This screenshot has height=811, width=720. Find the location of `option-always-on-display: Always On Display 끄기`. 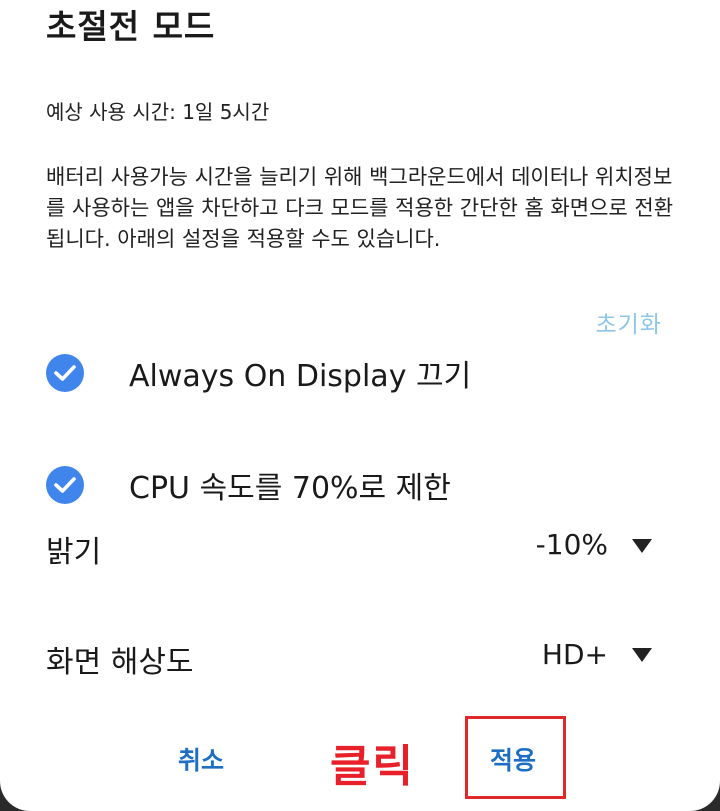

option-always-on-display: Always On Display 끄기 is located at coordinates (258, 373).